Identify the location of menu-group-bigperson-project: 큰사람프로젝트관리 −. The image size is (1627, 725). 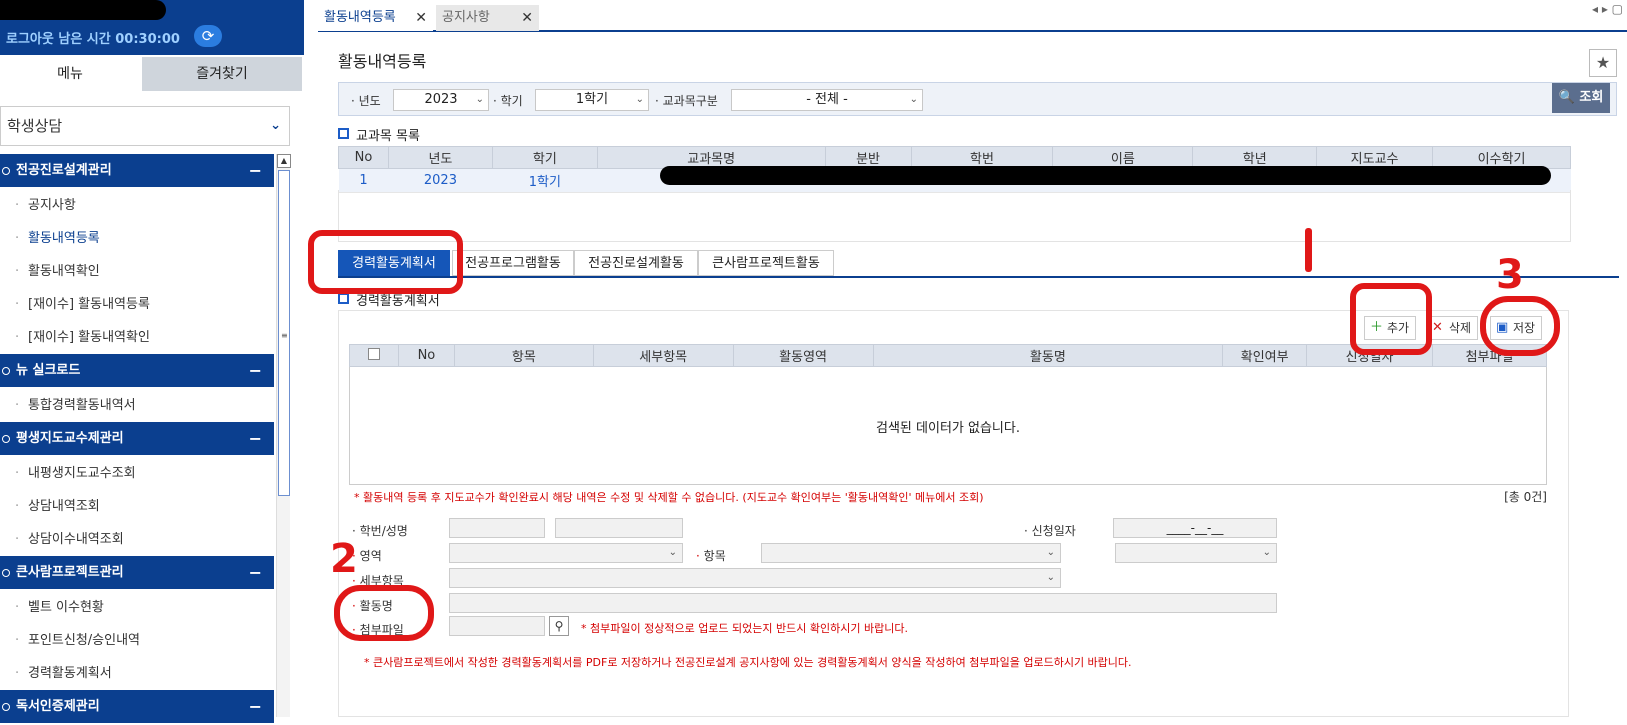
(137, 572).